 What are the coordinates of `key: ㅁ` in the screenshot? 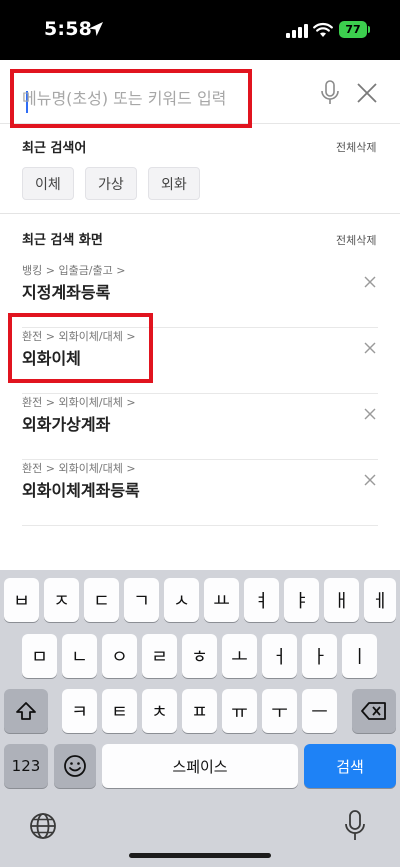 It's located at (39, 656).